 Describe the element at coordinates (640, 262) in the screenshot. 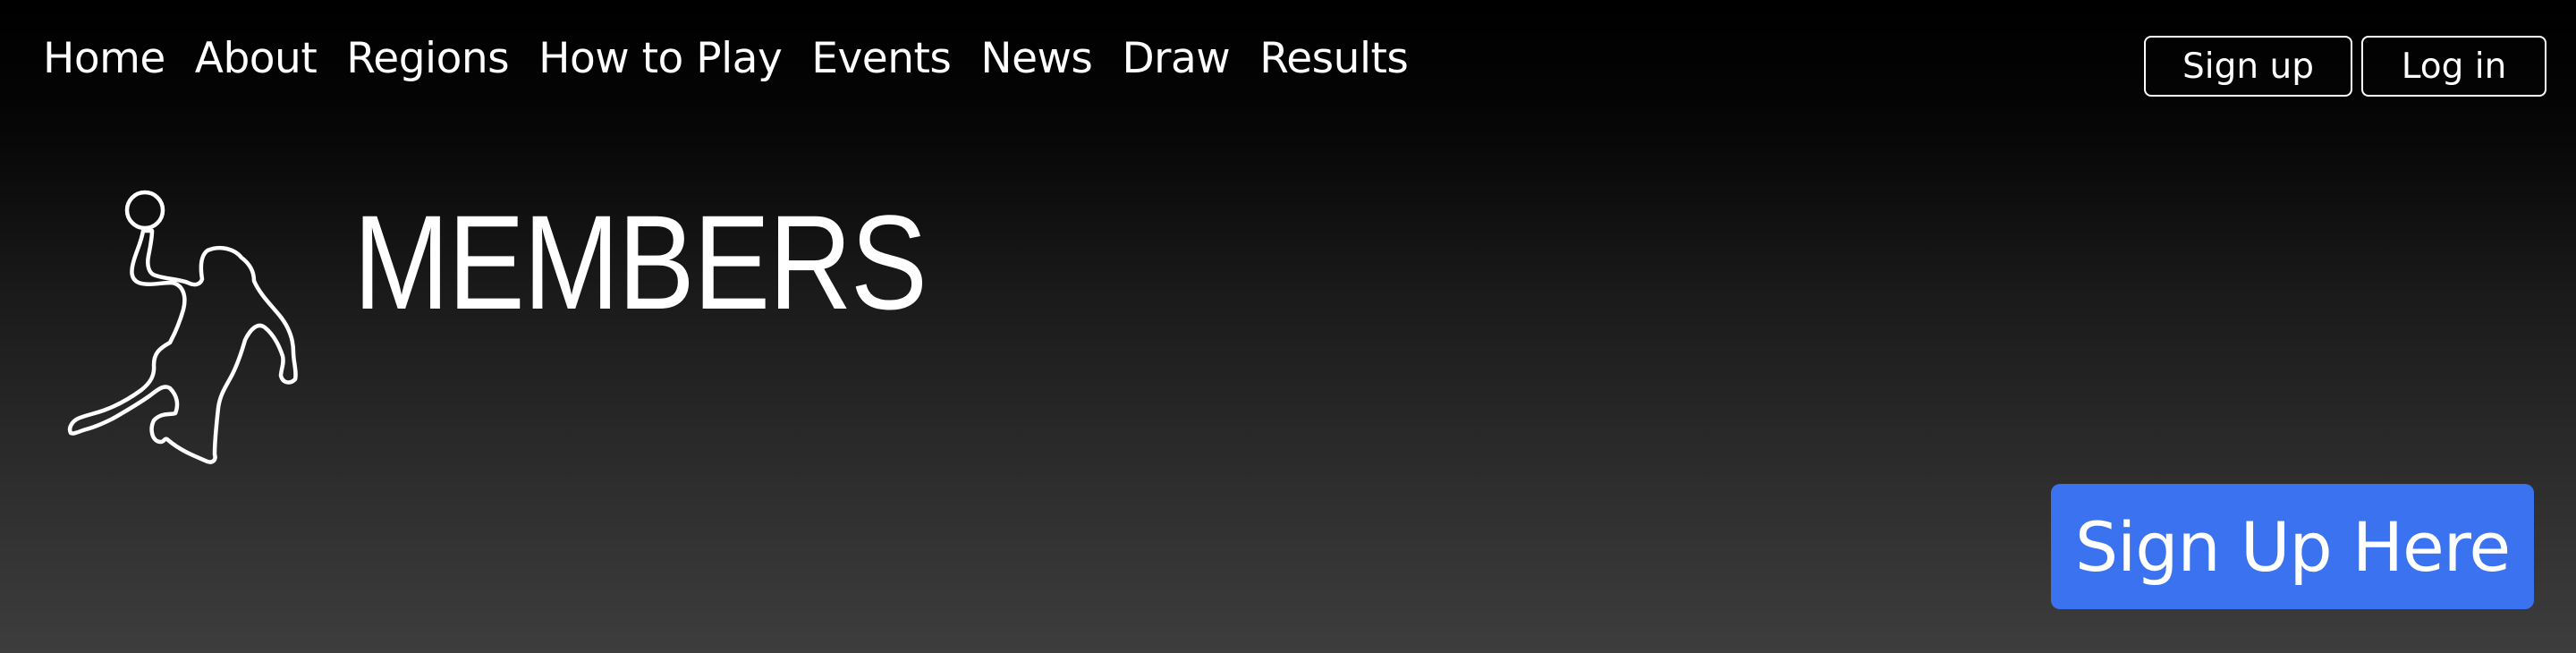

I see `page-title: MEMBERS` at that location.